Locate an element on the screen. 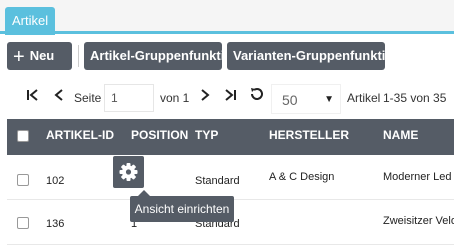  column-header-position: POSITION is located at coordinates (159, 135).